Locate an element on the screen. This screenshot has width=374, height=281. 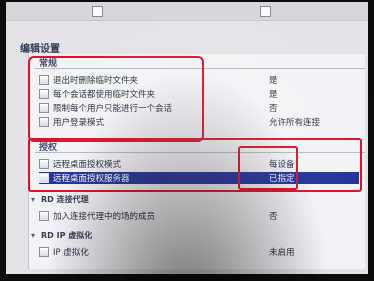
section-title: 编辑设置 is located at coordinates (40, 49).